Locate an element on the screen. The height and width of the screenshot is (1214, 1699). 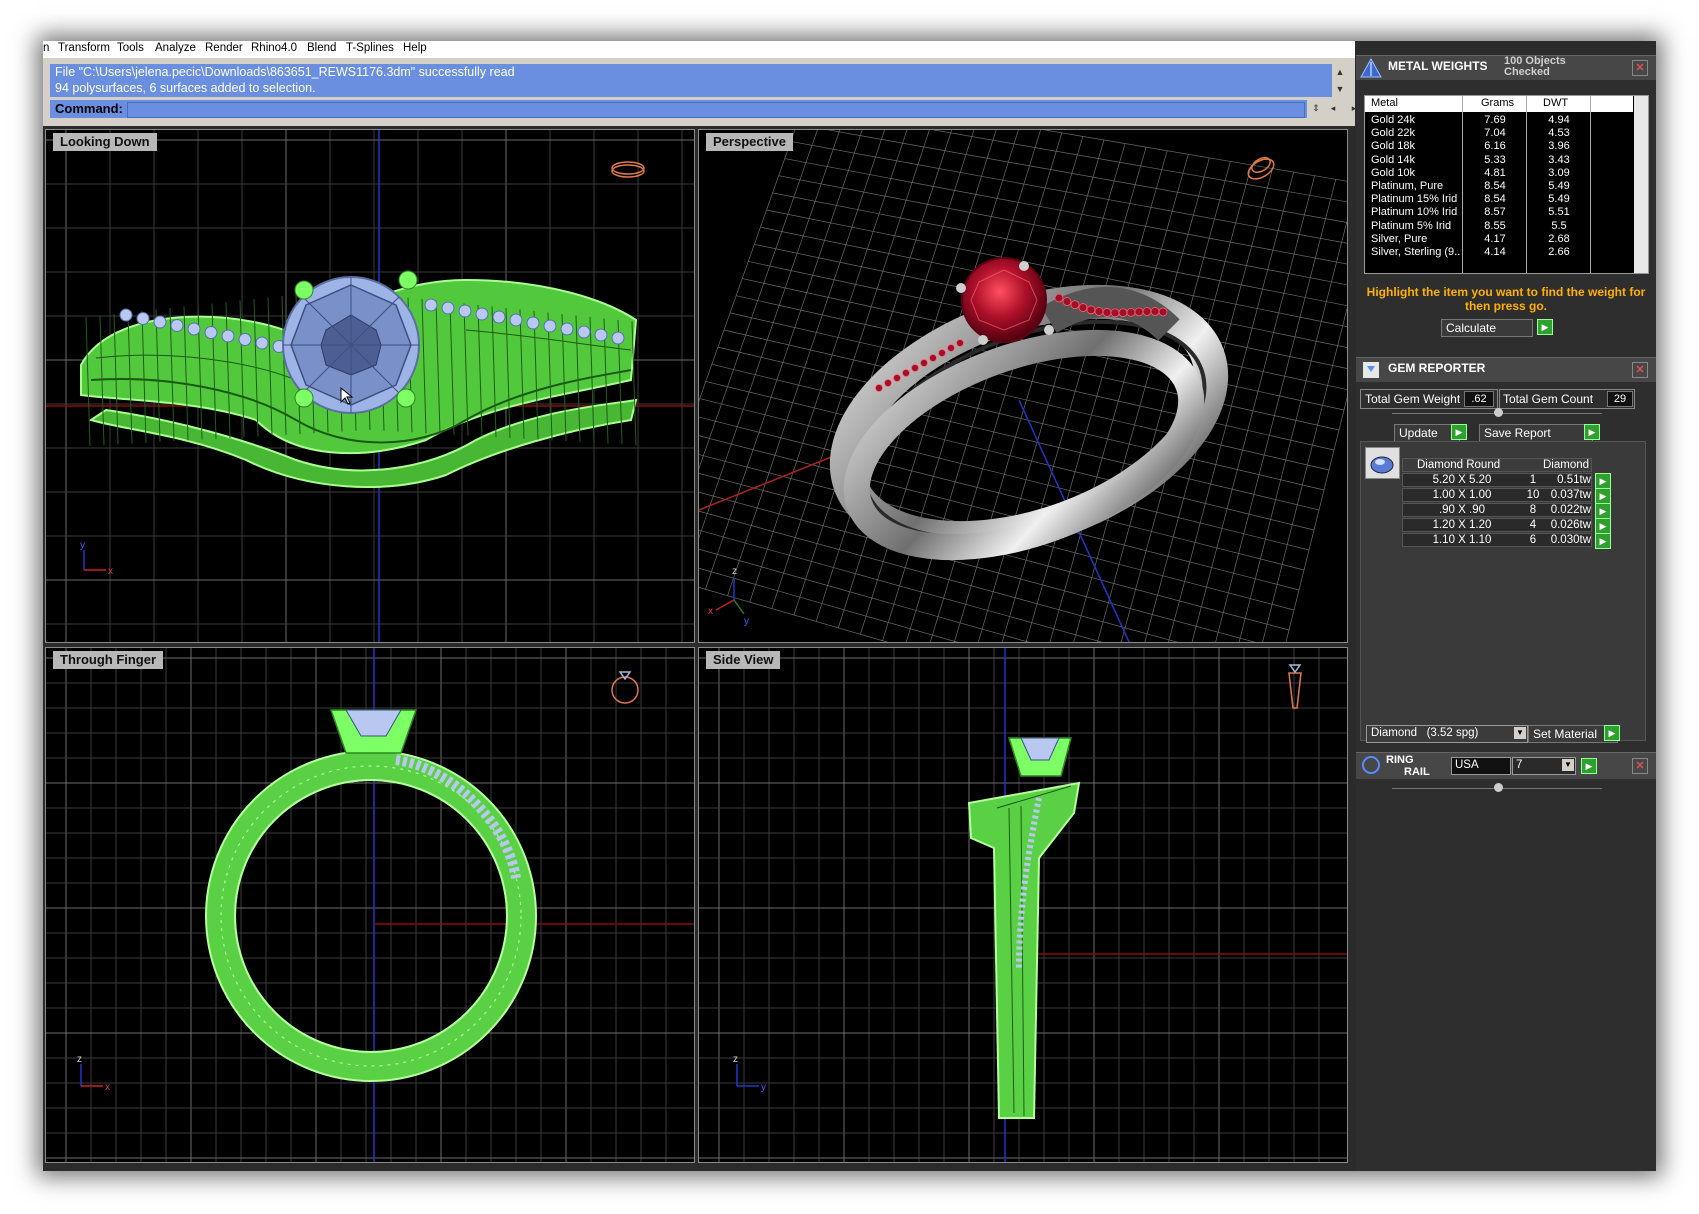
calculate-select: Calculate is located at coordinates (1487, 328).